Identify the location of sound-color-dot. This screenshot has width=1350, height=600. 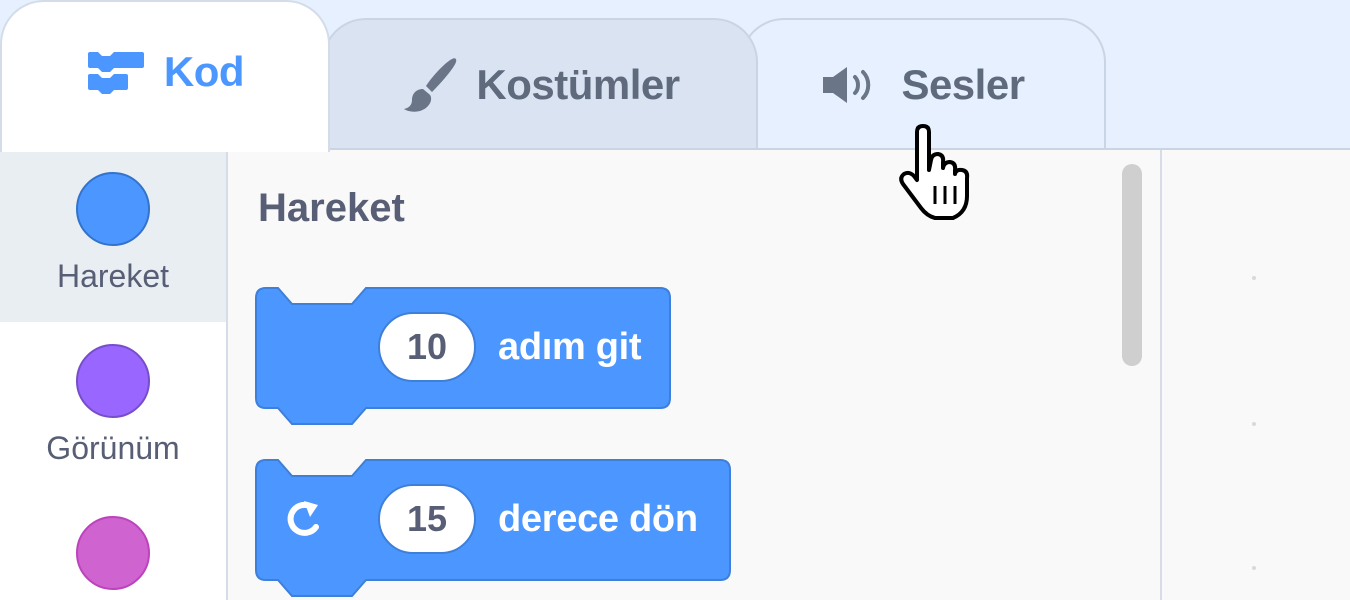
(113, 553).